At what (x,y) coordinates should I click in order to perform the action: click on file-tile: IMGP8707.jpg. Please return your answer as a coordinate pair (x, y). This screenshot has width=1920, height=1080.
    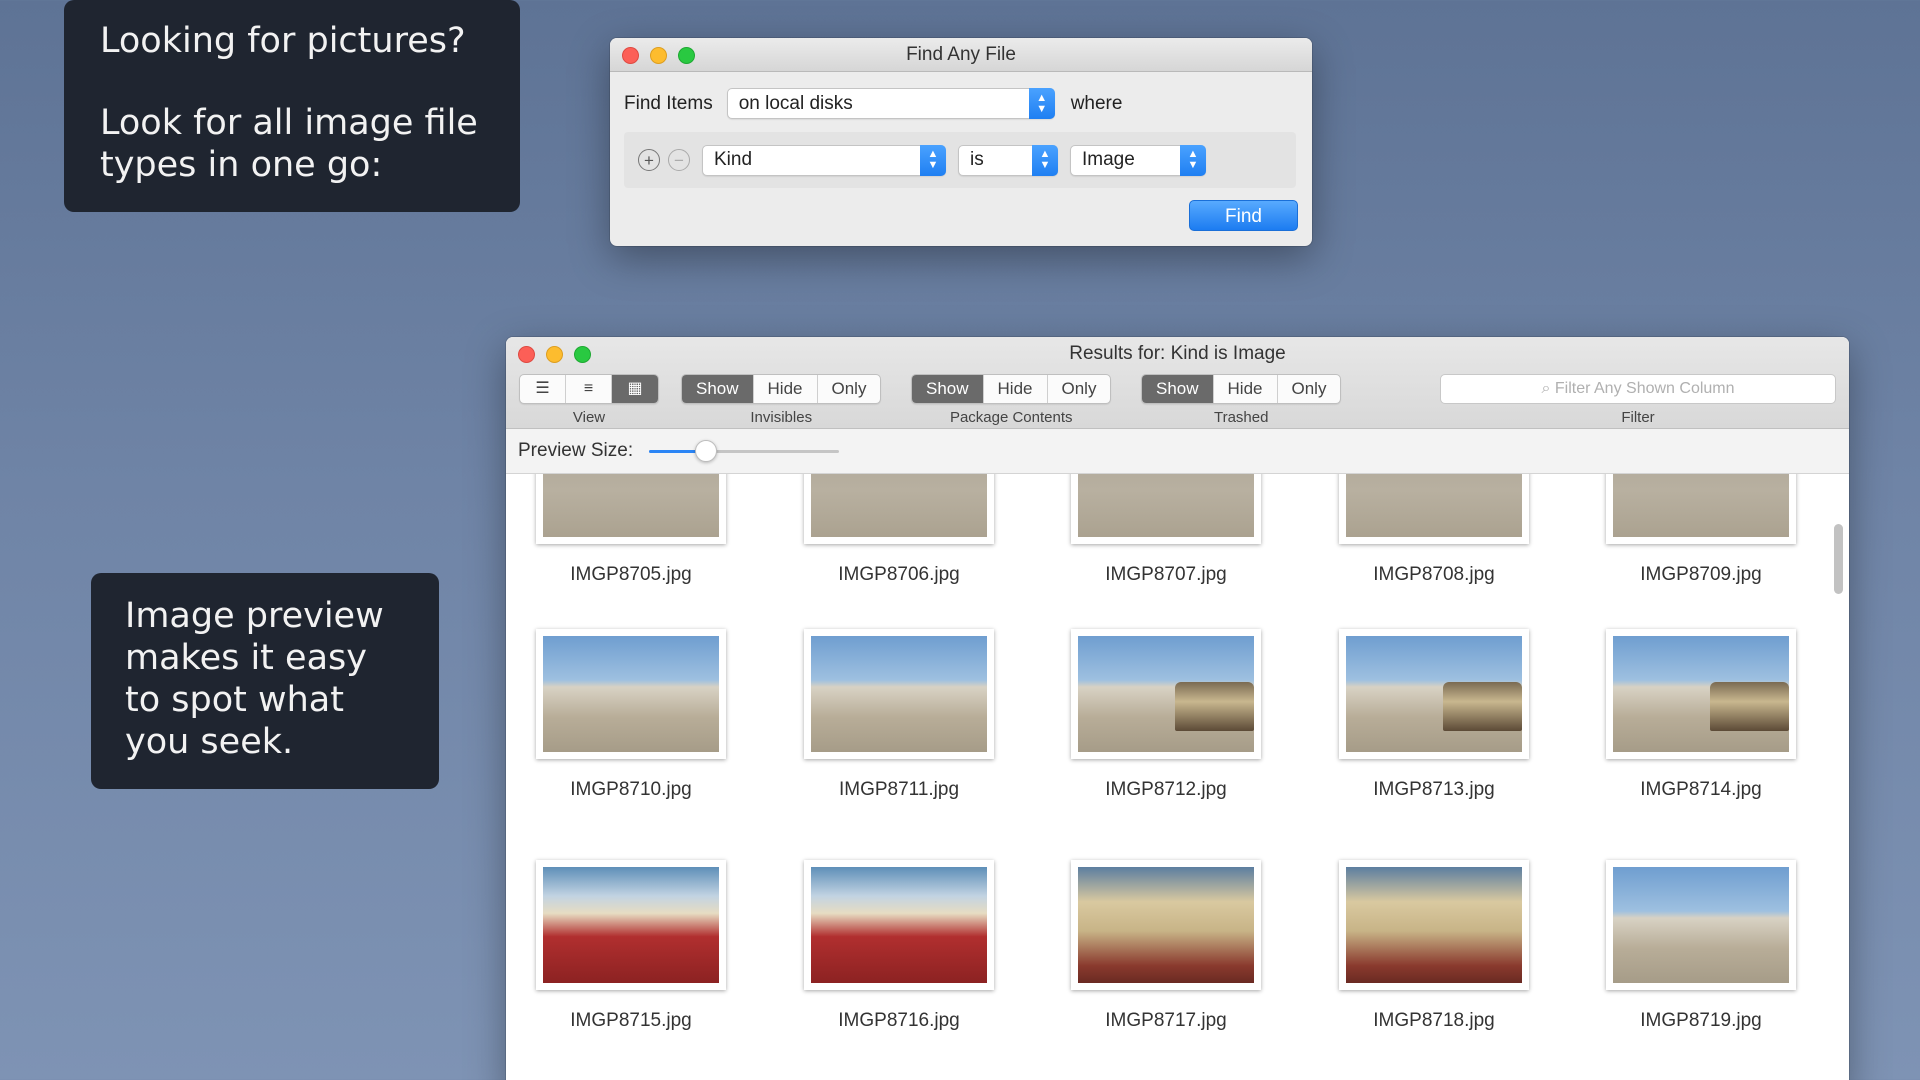
    Looking at the image, I should click on (1166, 530).